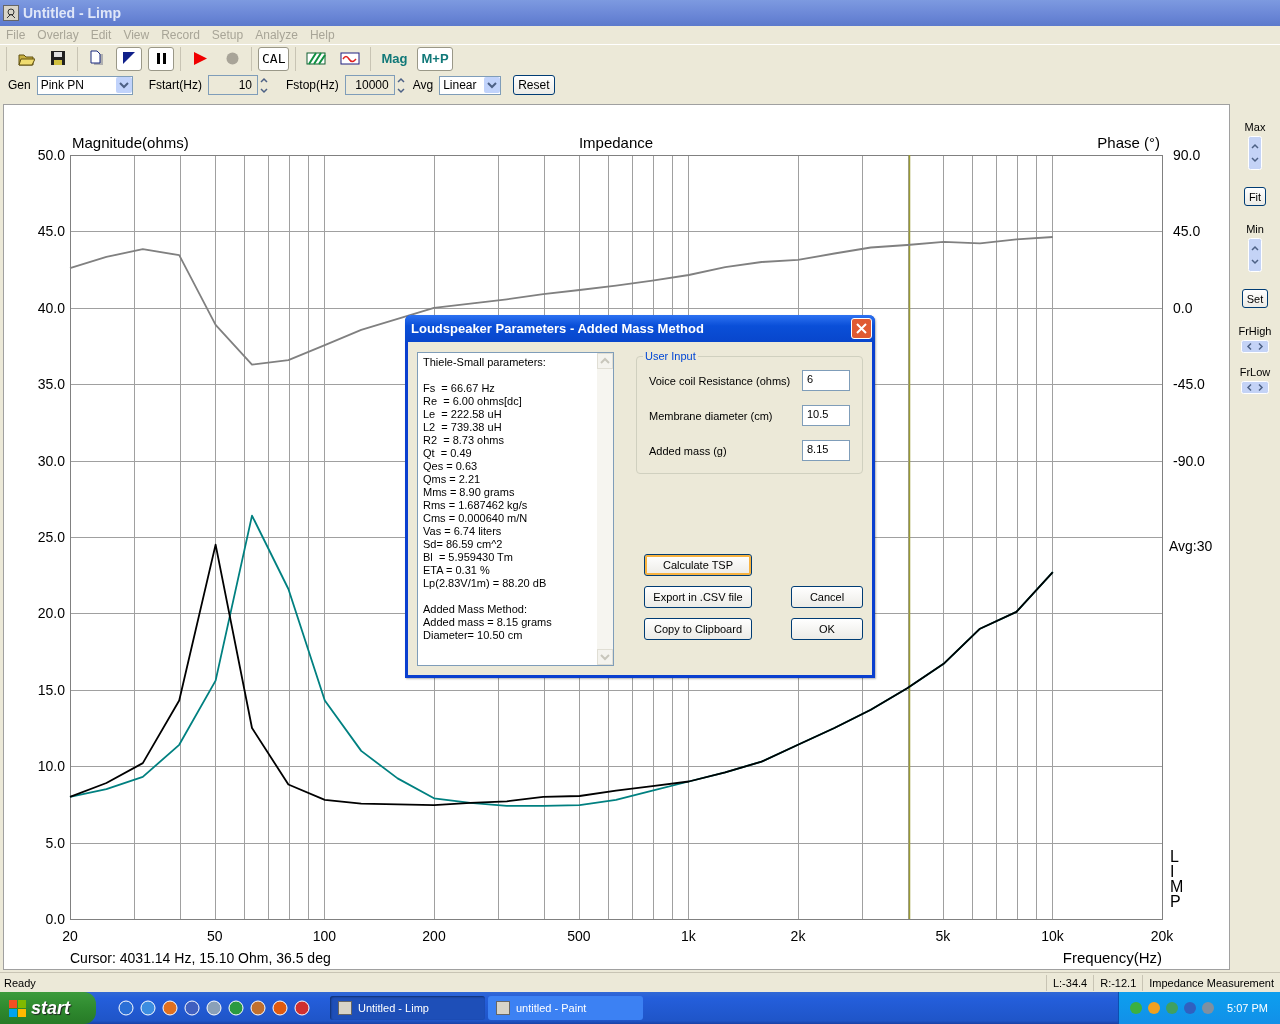 The height and width of the screenshot is (1024, 1280). I want to click on parameter-line: Mms = 8.90 grams, so click(469, 492).